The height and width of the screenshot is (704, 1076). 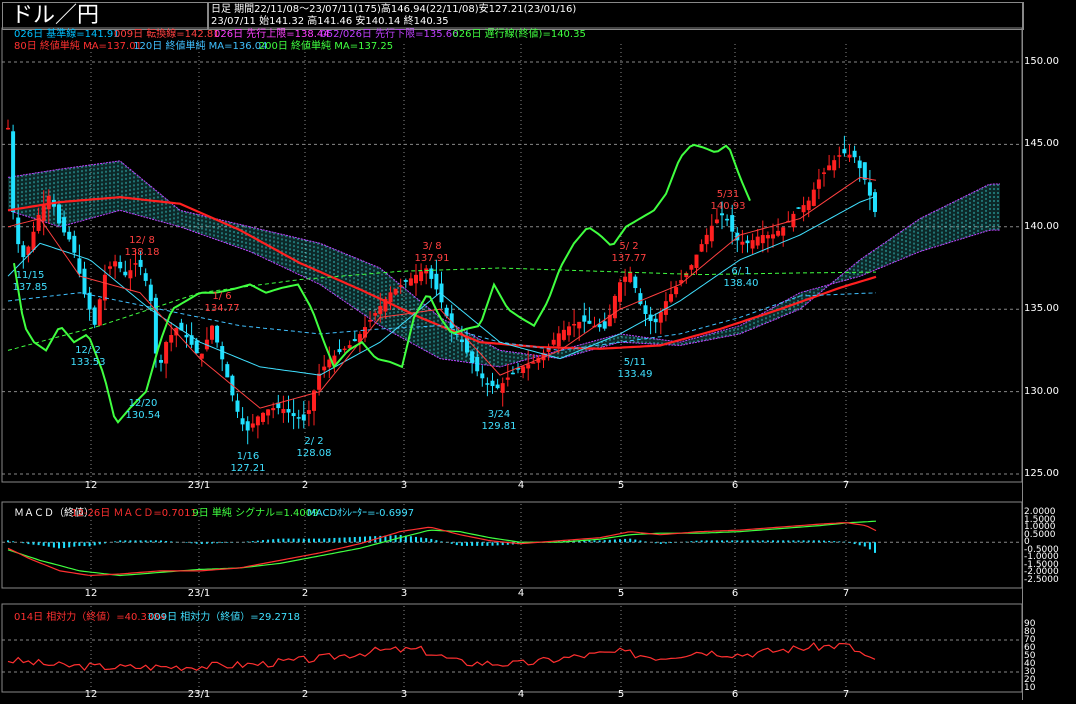 What do you see at coordinates (1041, 61) in the screenshot?
I see `price-axis-label: 150.00` at bounding box center [1041, 61].